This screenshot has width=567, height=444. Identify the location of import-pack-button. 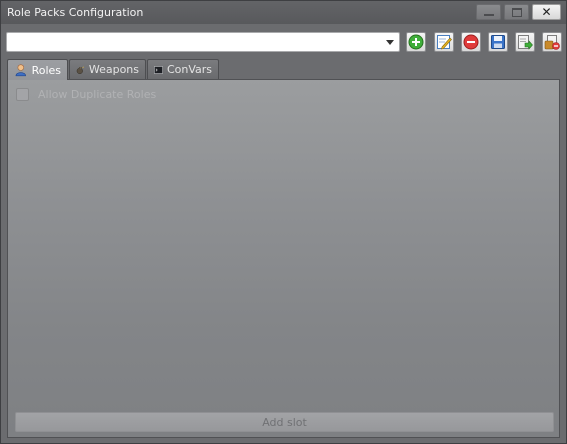
(525, 42).